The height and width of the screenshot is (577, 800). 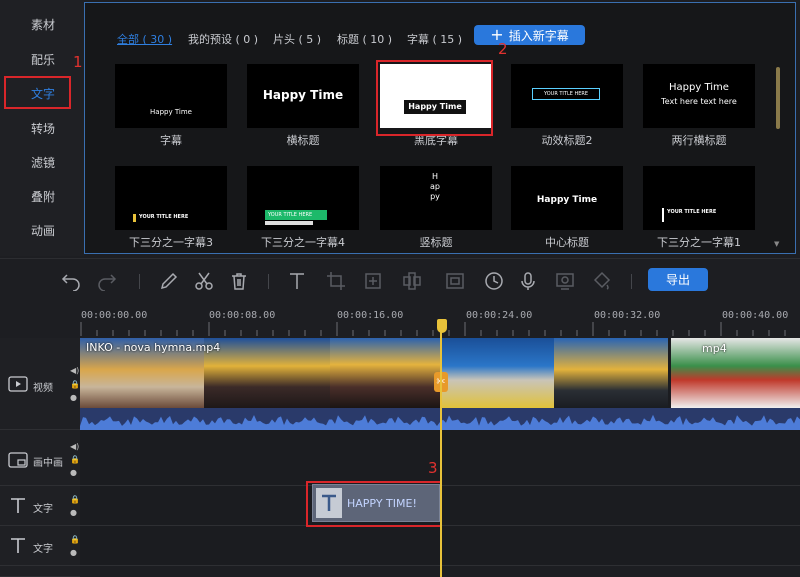 What do you see at coordinates (699, 242) in the screenshot?
I see `template-label: 下三分之一字幕1` at bounding box center [699, 242].